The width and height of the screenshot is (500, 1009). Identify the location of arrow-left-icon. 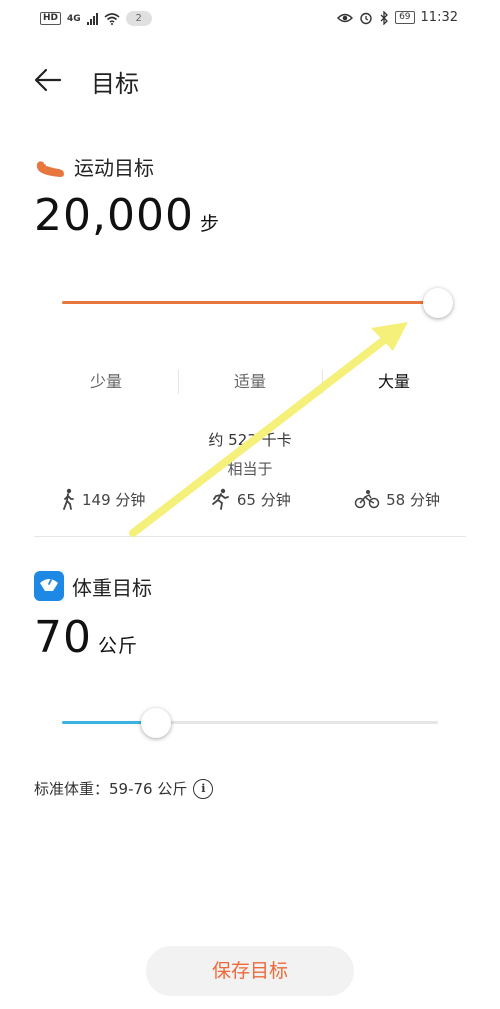
(48, 80).